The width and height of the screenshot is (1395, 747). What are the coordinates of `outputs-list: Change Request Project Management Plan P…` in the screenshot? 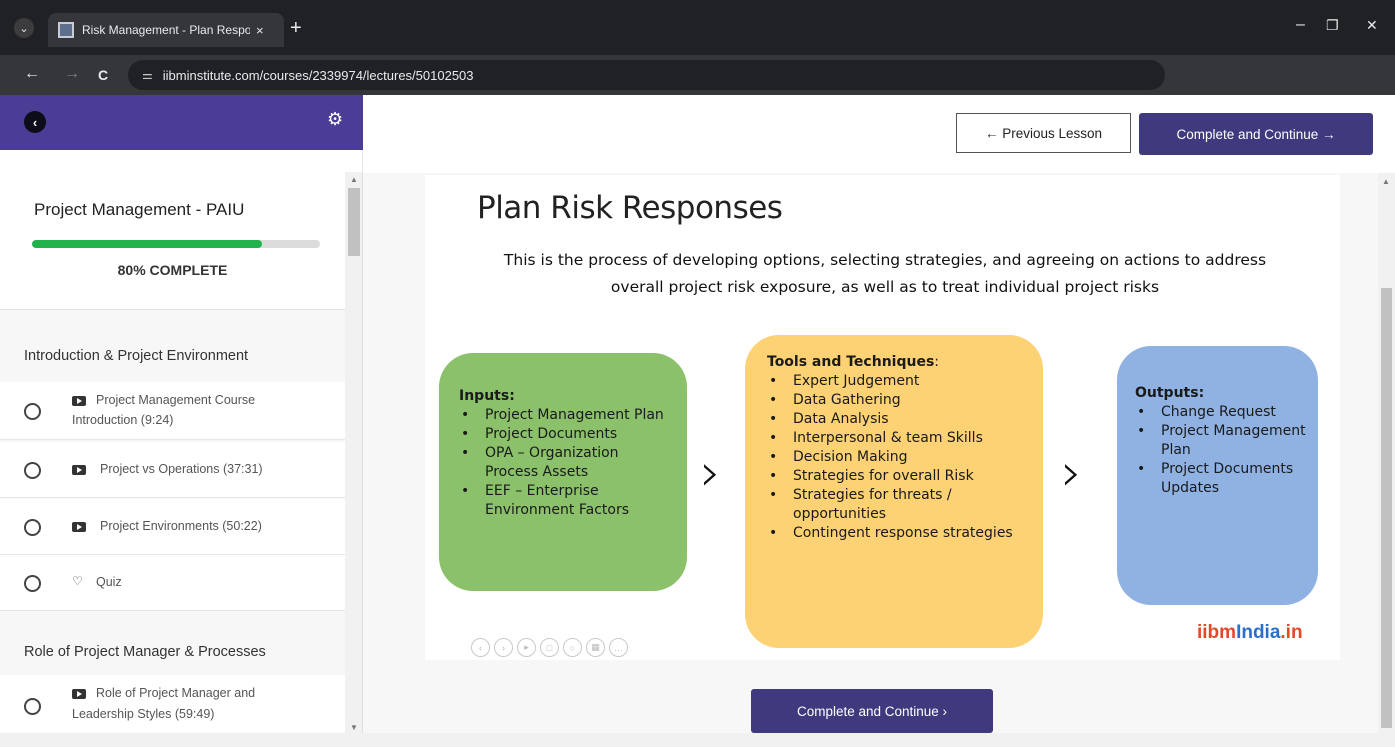 It's located at (1221, 450).